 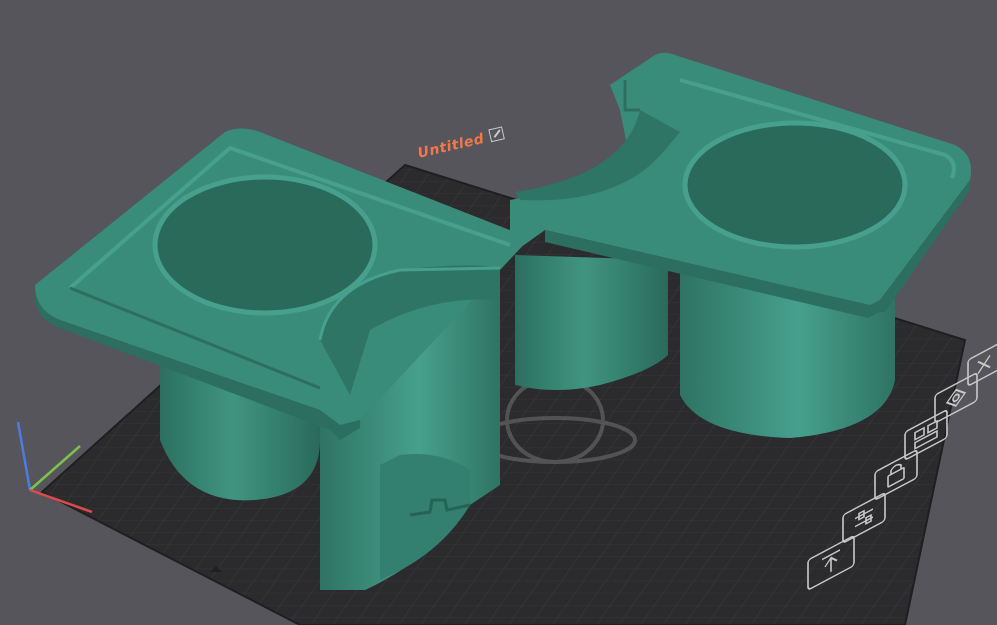 I want to click on close-plate-button, so click(x=982, y=364).